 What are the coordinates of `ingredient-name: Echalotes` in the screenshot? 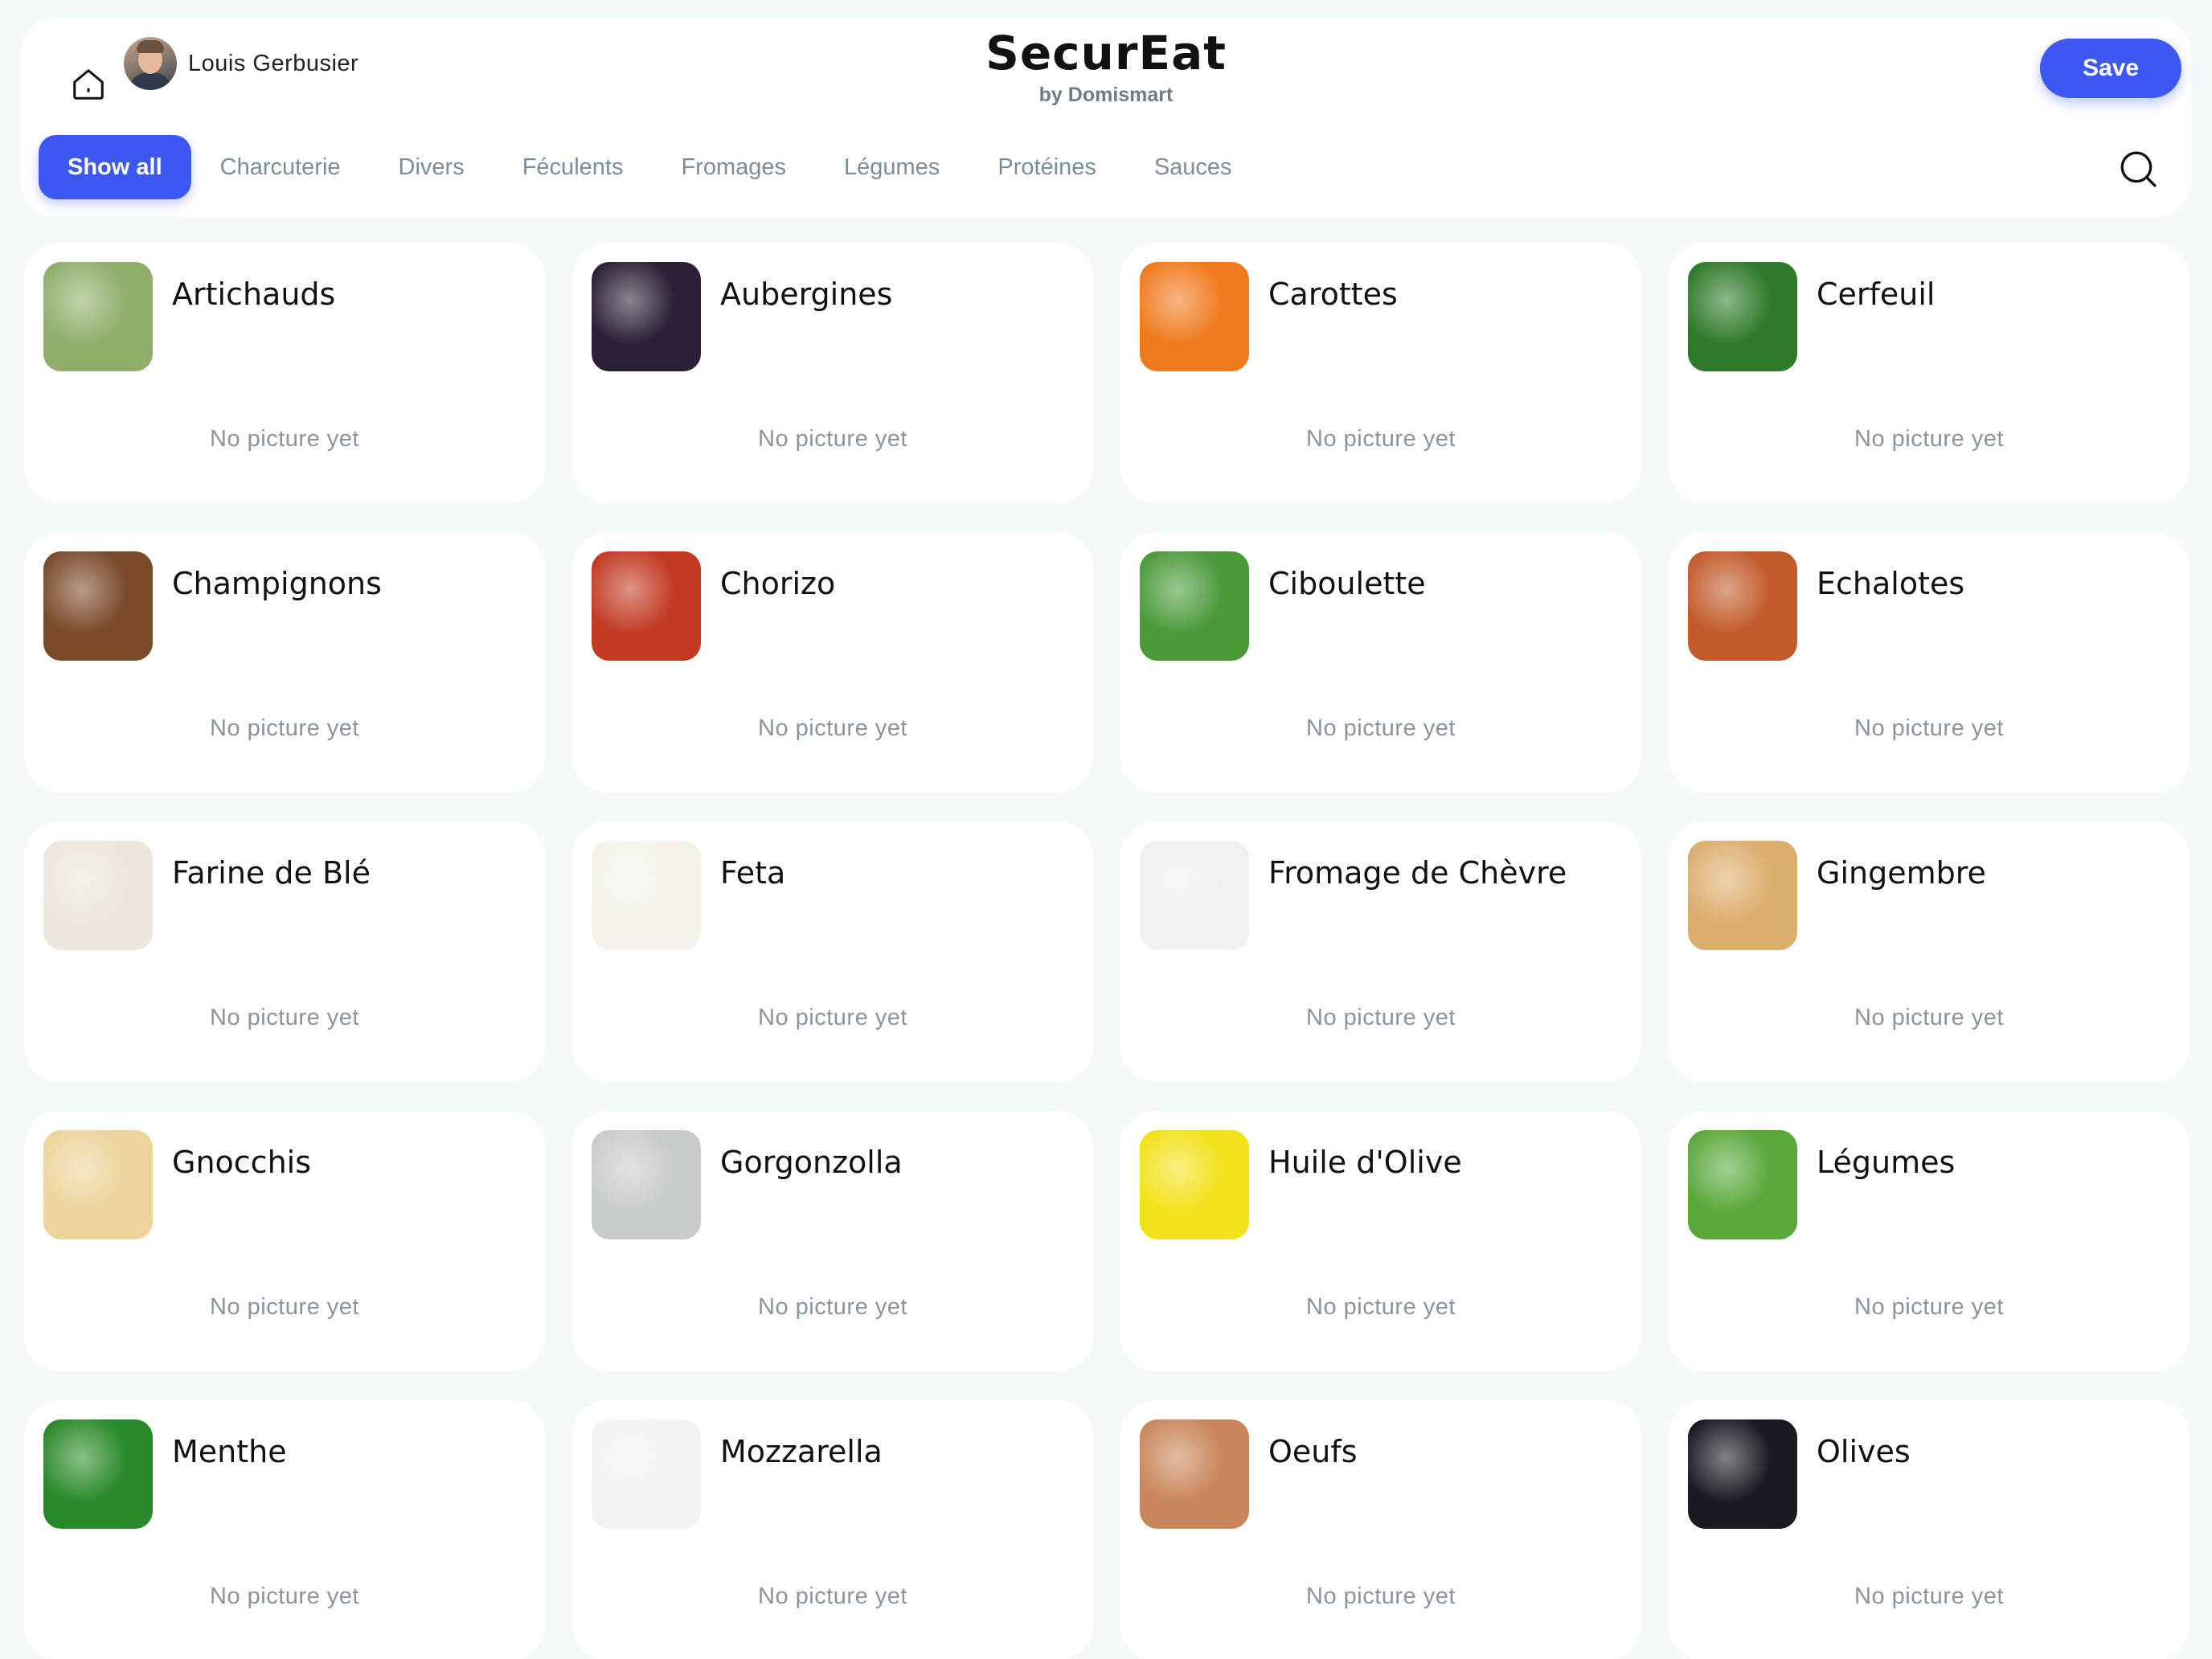 It's located at (1891, 583).